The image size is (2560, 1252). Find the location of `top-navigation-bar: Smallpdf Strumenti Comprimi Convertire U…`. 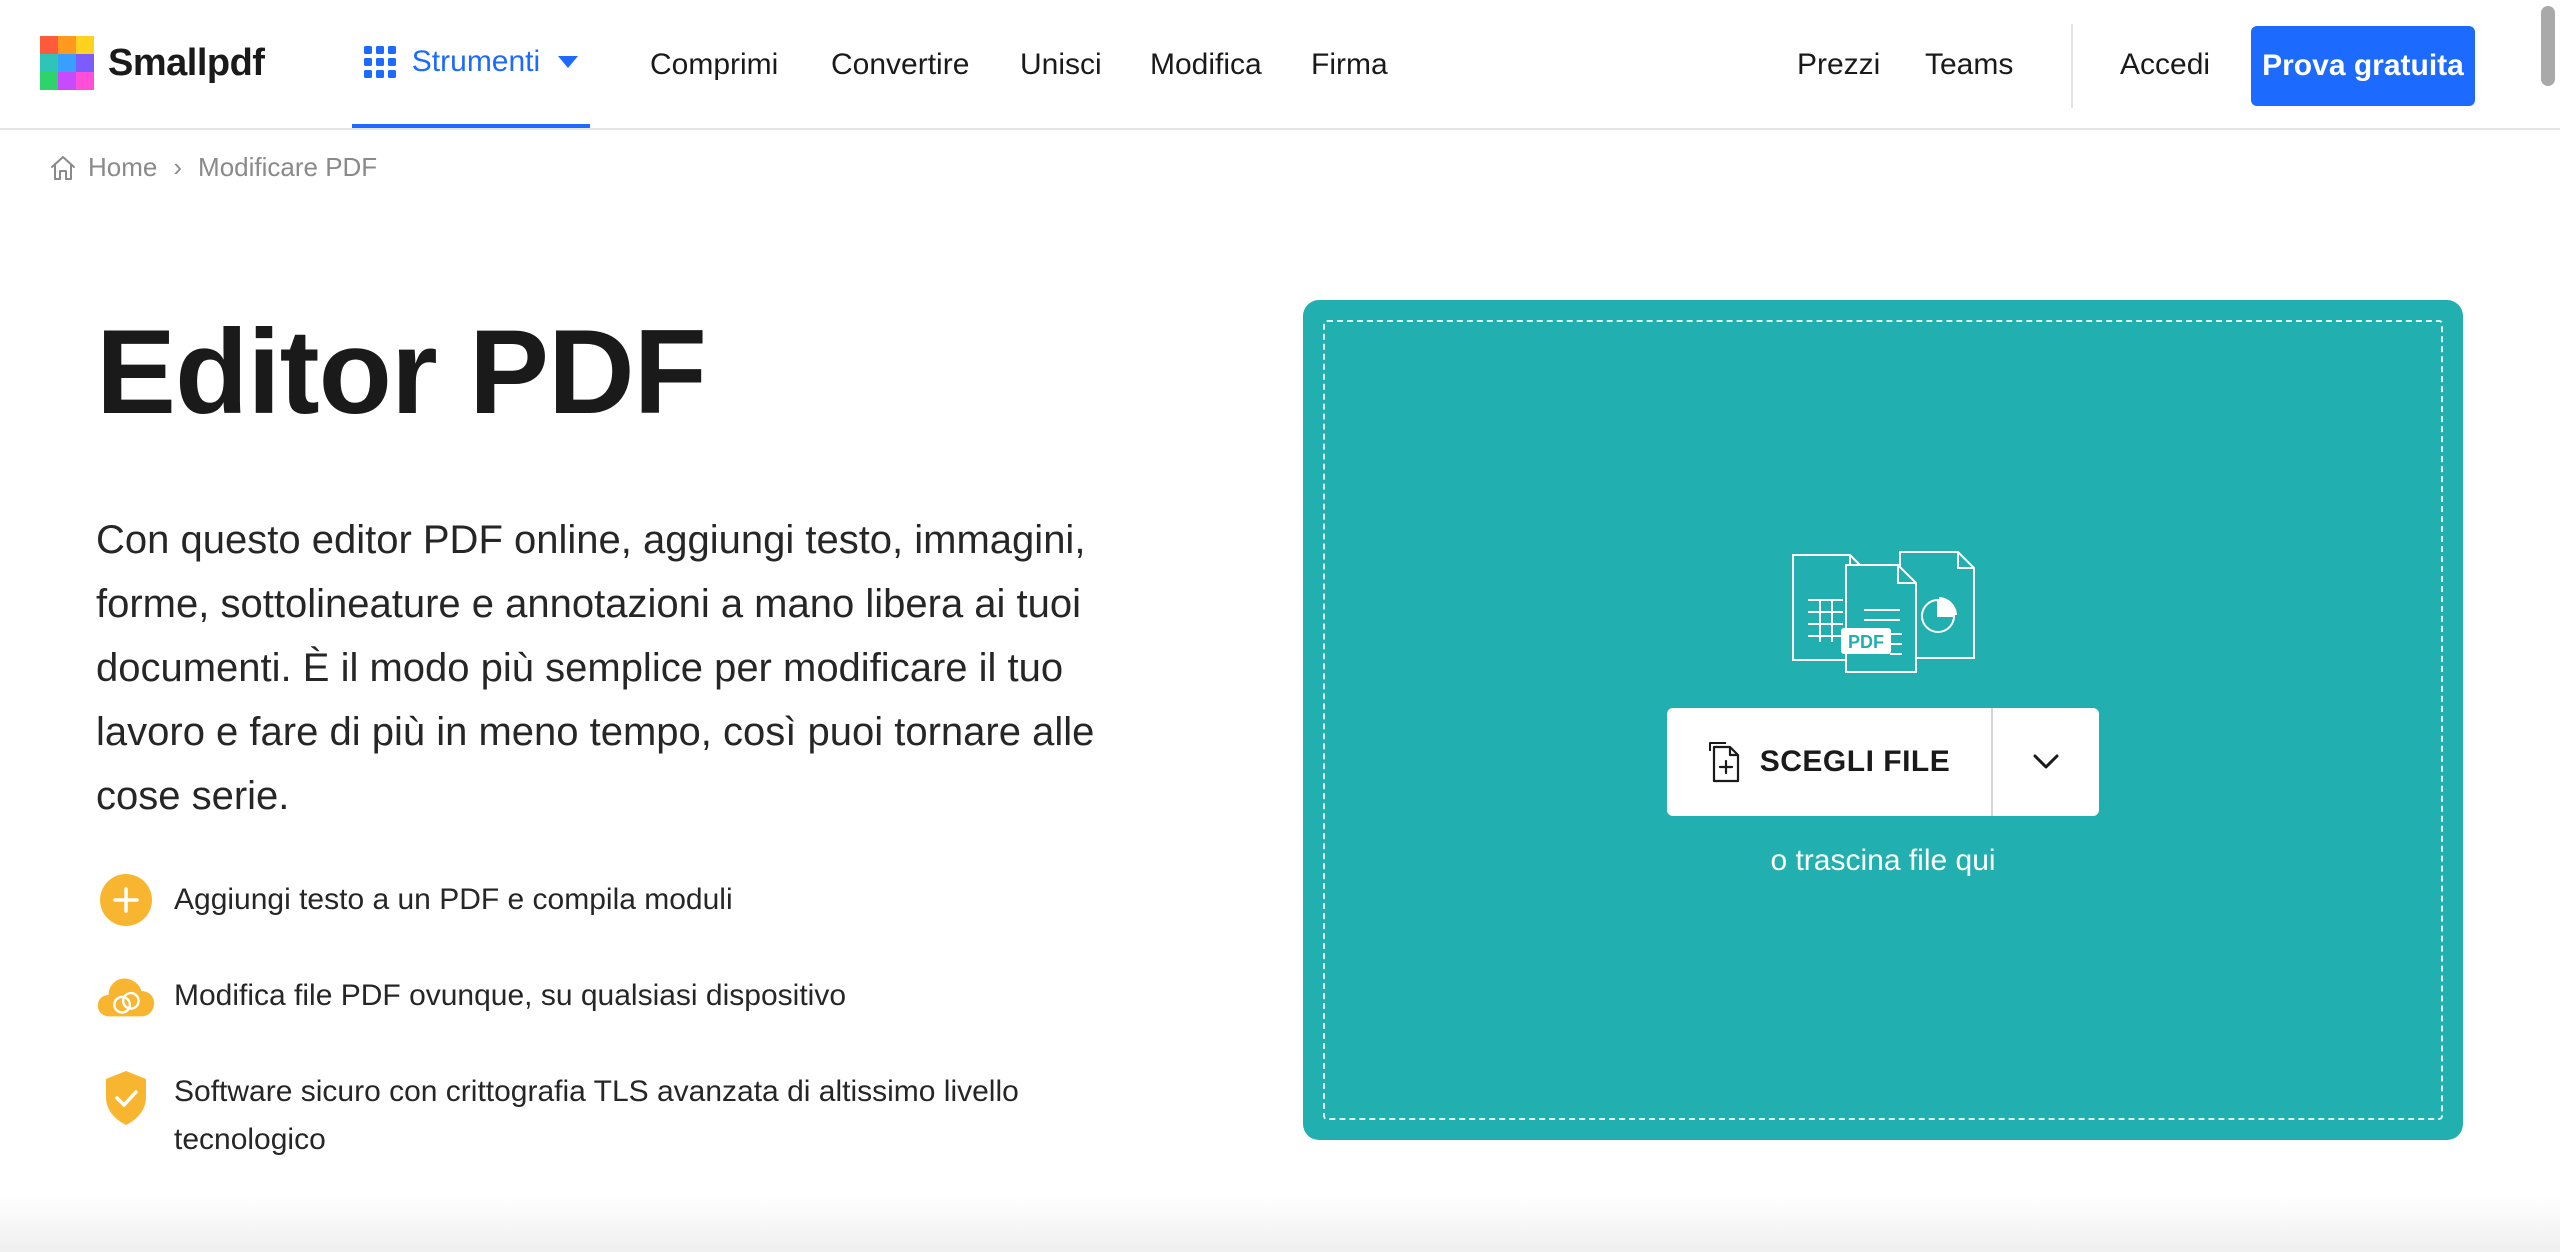

top-navigation-bar: Smallpdf Strumenti Comprimi Convertire U… is located at coordinates (1280, 65).